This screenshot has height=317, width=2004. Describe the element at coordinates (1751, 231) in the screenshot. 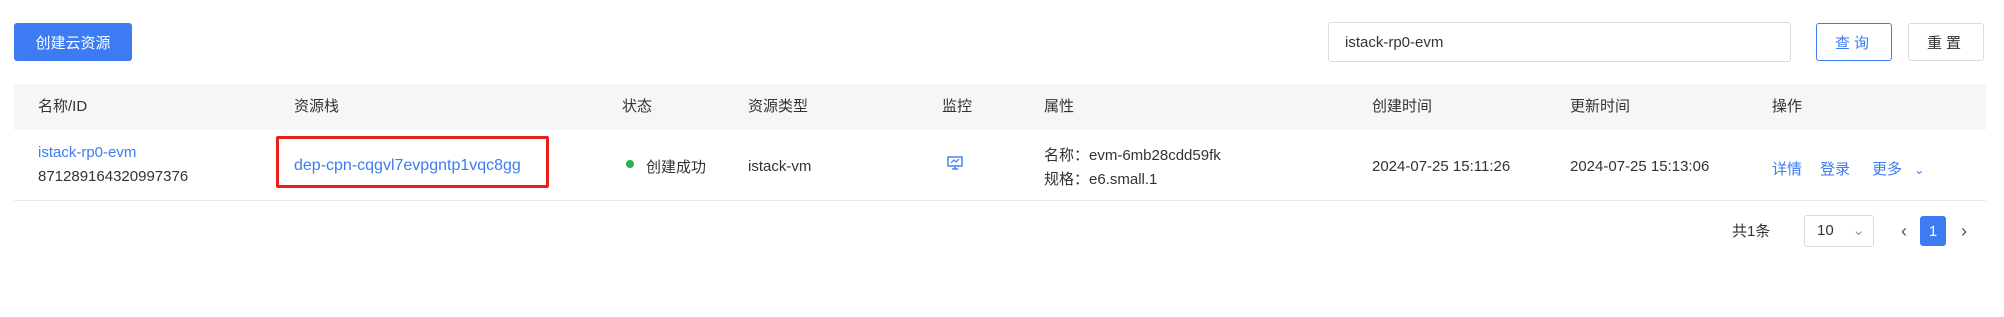

I see `pagination-total: 共1条` at that location.